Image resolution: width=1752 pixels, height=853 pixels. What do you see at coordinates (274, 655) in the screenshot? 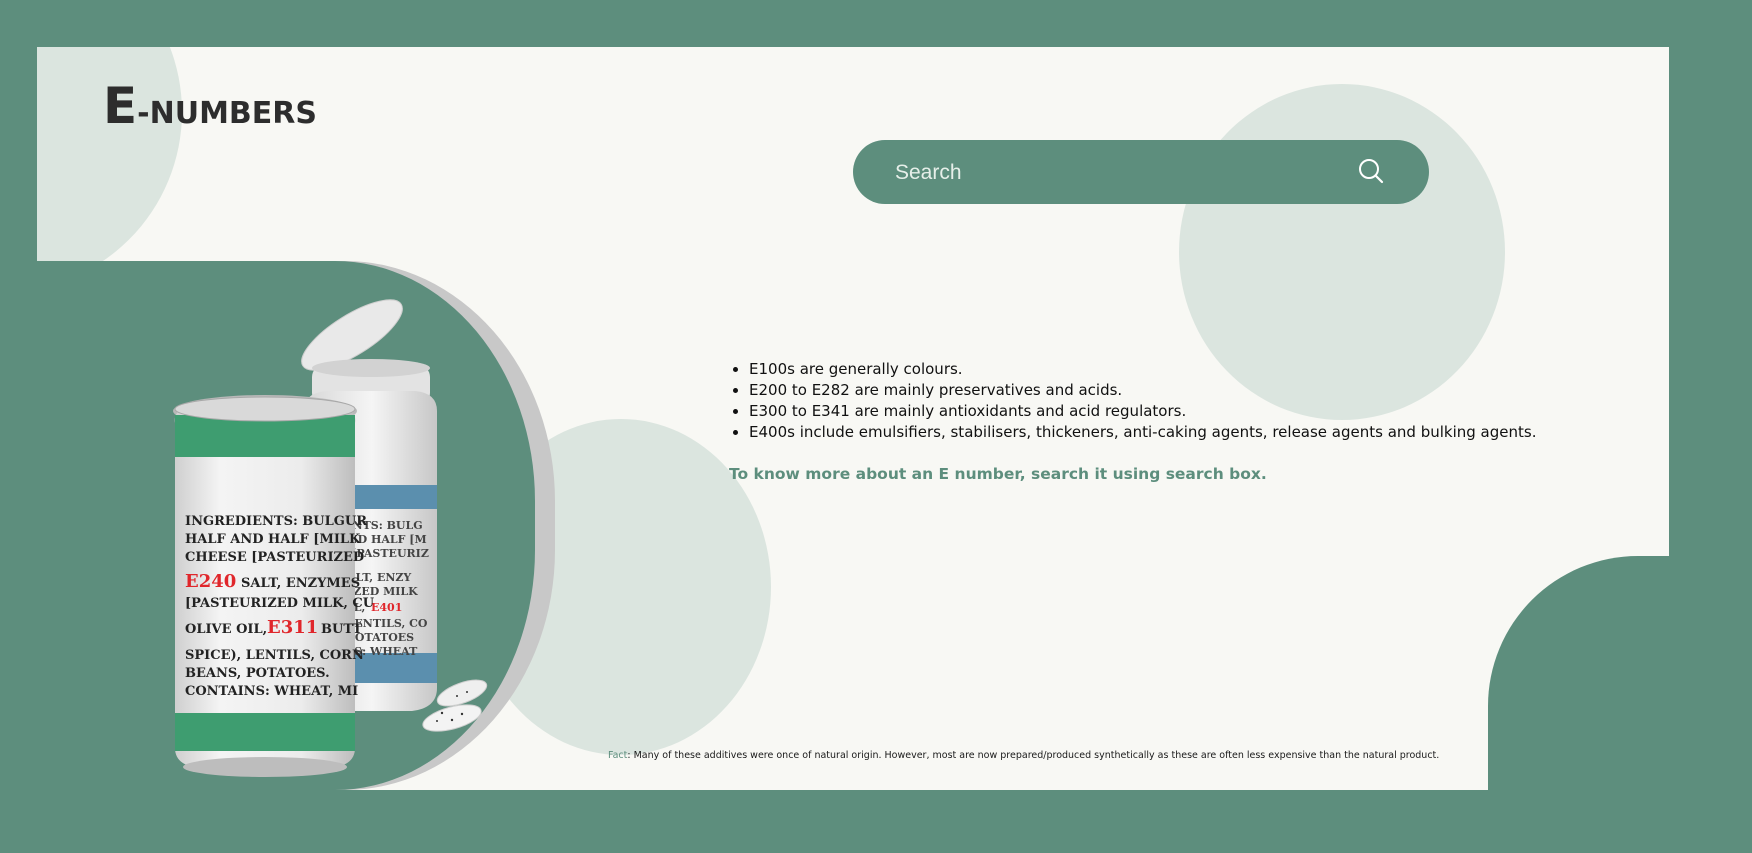
I see `can-text-line: SPICE), LENTILS, CORN` at bounding box center [274, 655].